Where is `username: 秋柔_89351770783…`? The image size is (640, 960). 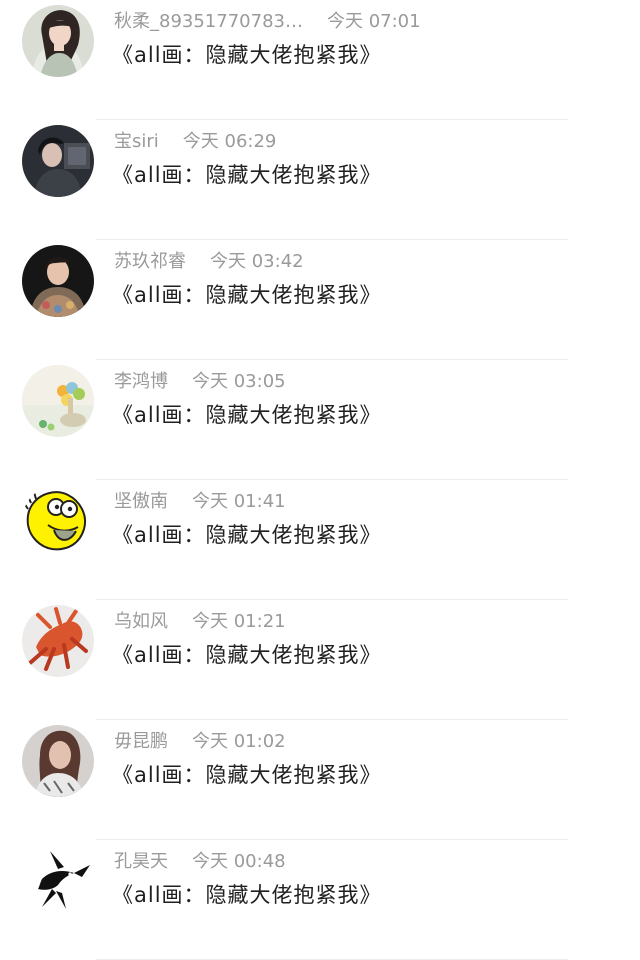
username: 秋柔_89351770783… is located at coordinates (208, 21).